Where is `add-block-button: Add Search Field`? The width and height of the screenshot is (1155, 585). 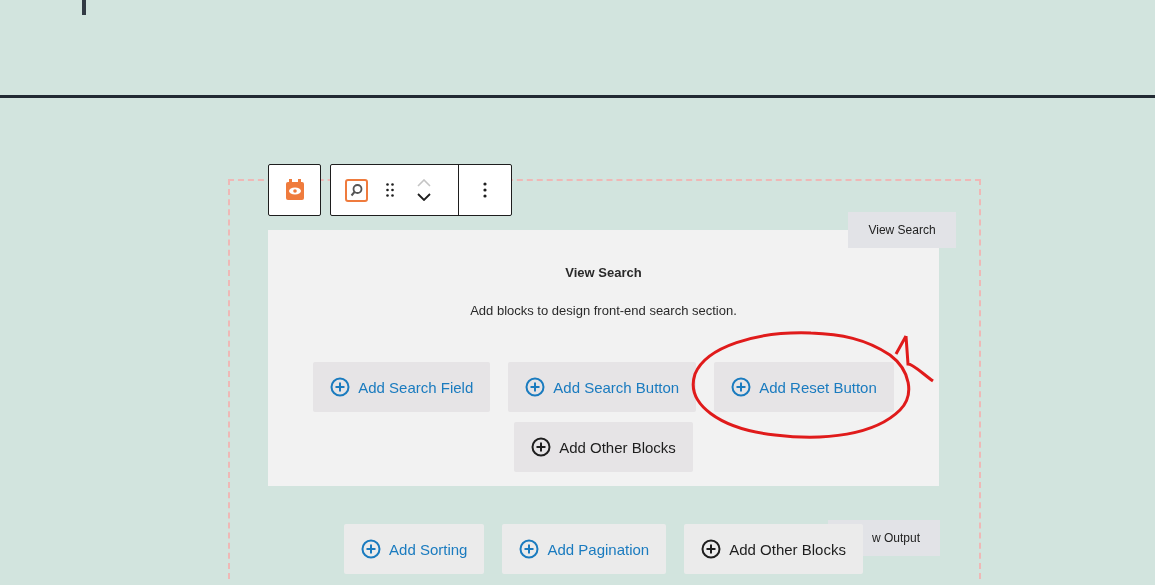
add-block-button: Add Search Field is located at coordinates (402, 387).